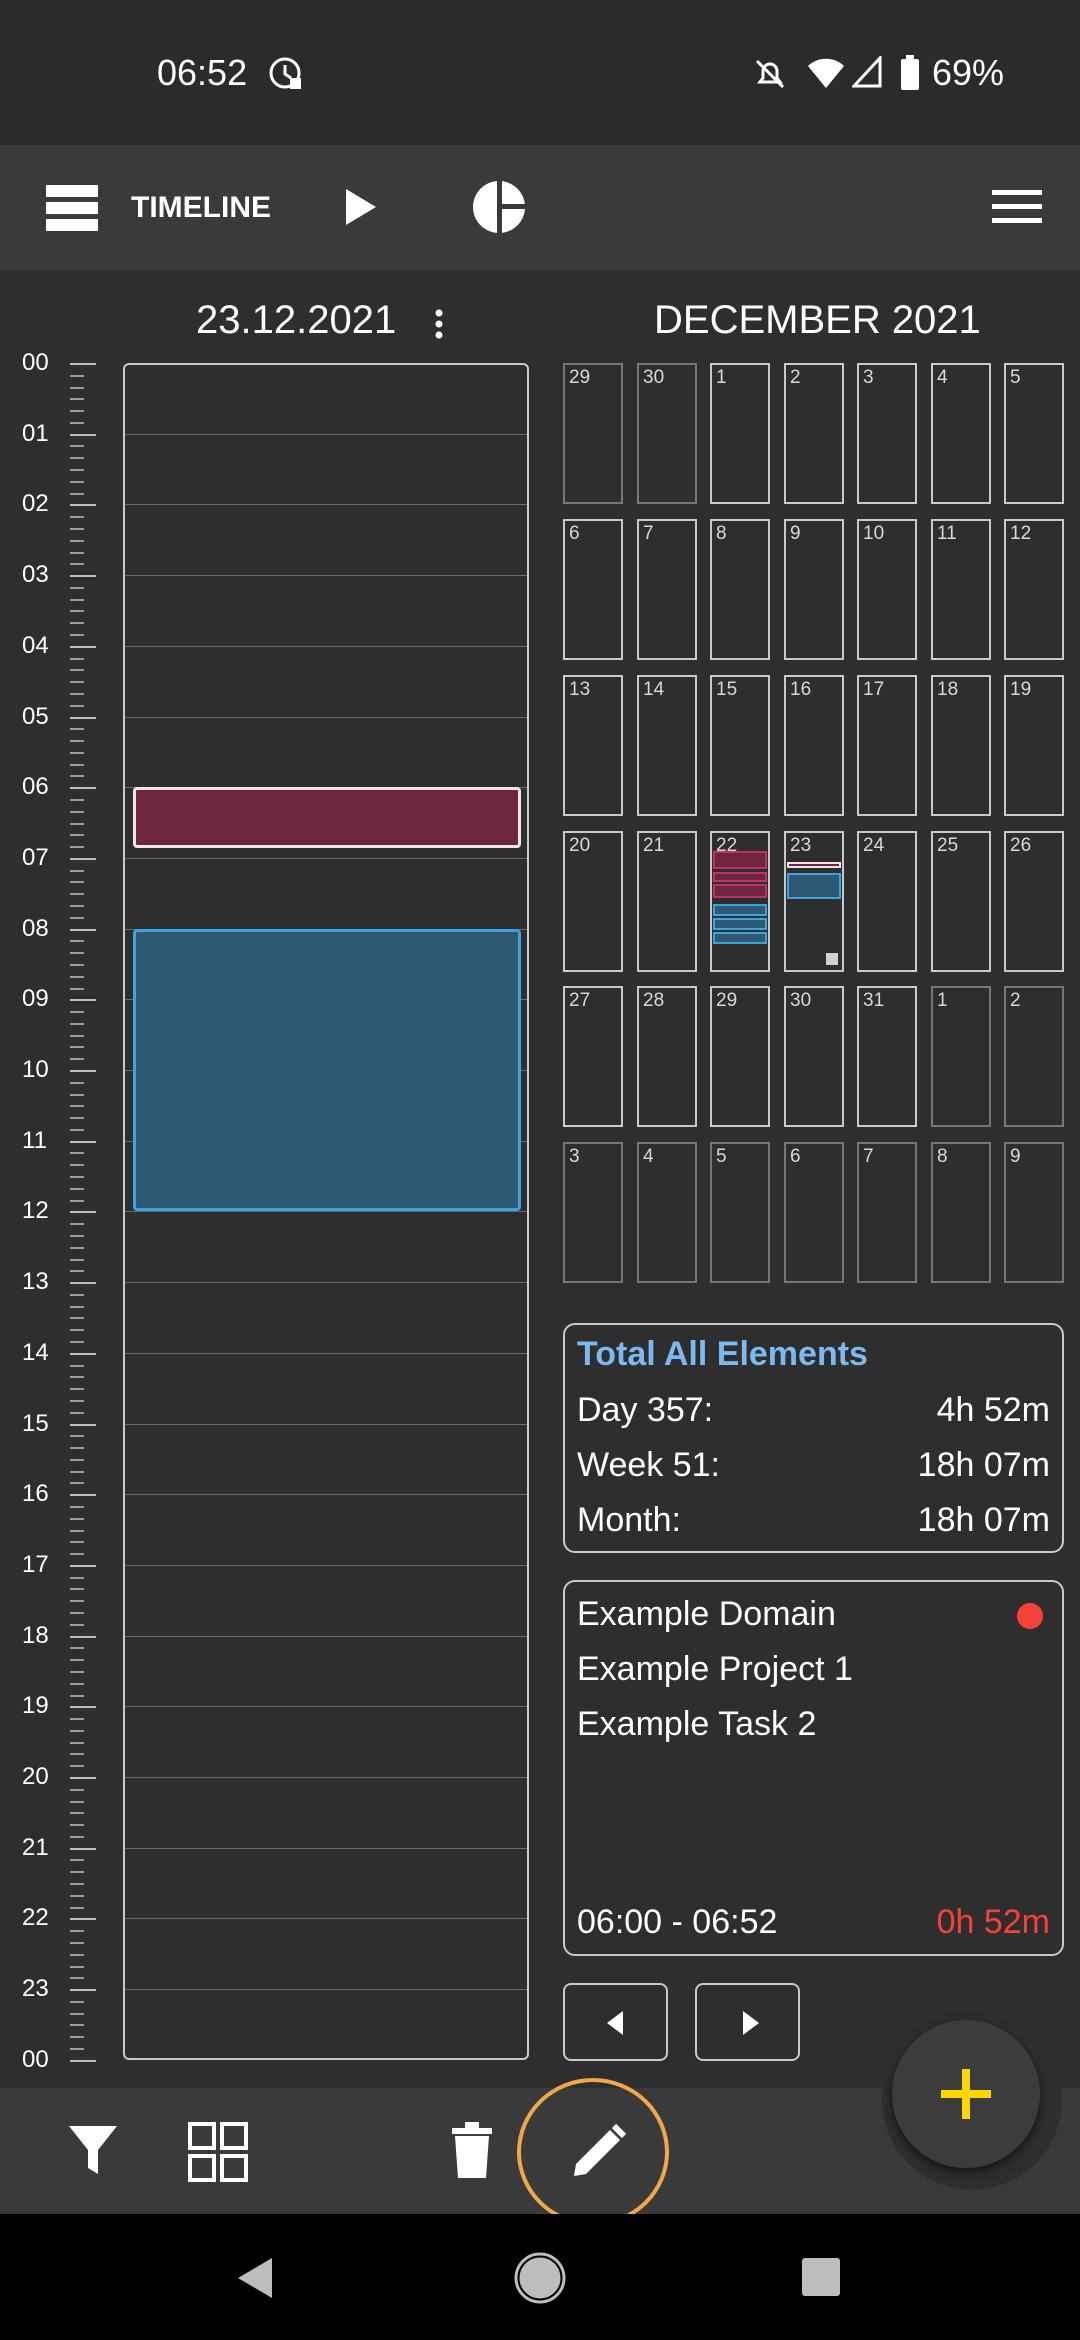 The height and width of the screenshot is (2340, 1080). I want to click on calendar-day: 19, so click(1034, 745).